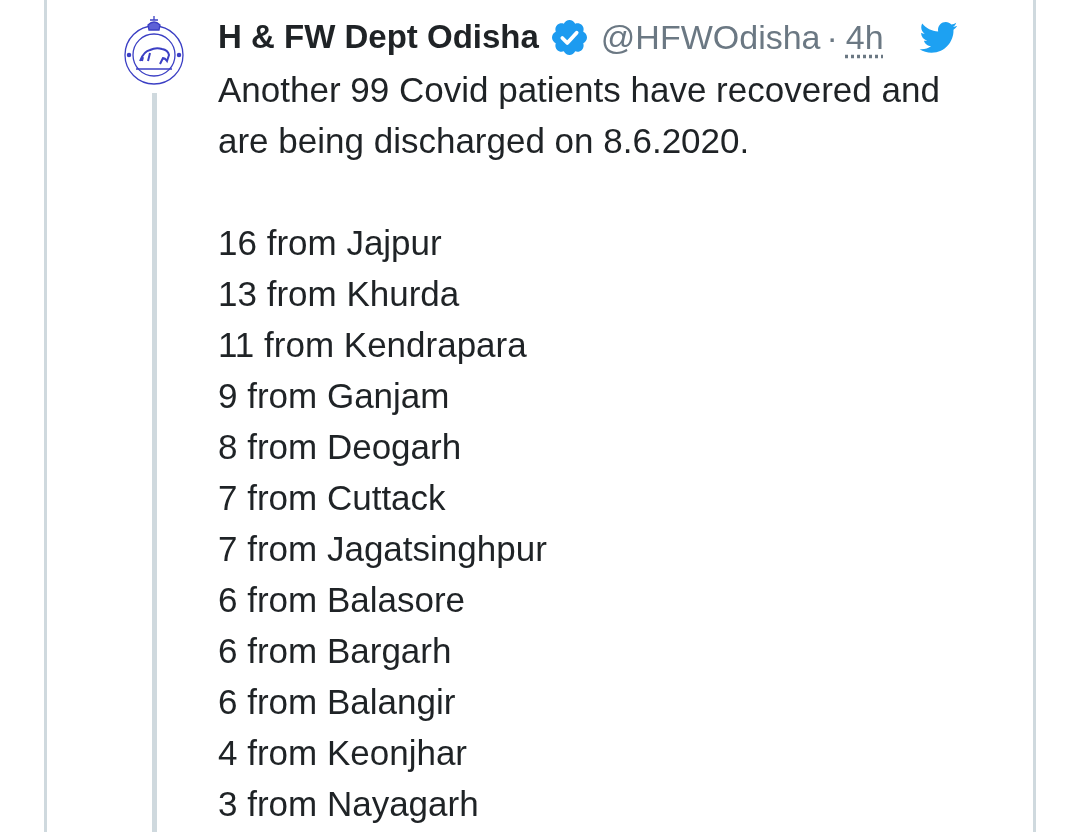  Describe the element at coordinates (378, 37) in the screenshot. I see `author-name: H & FW Dept Odisha` at that location.